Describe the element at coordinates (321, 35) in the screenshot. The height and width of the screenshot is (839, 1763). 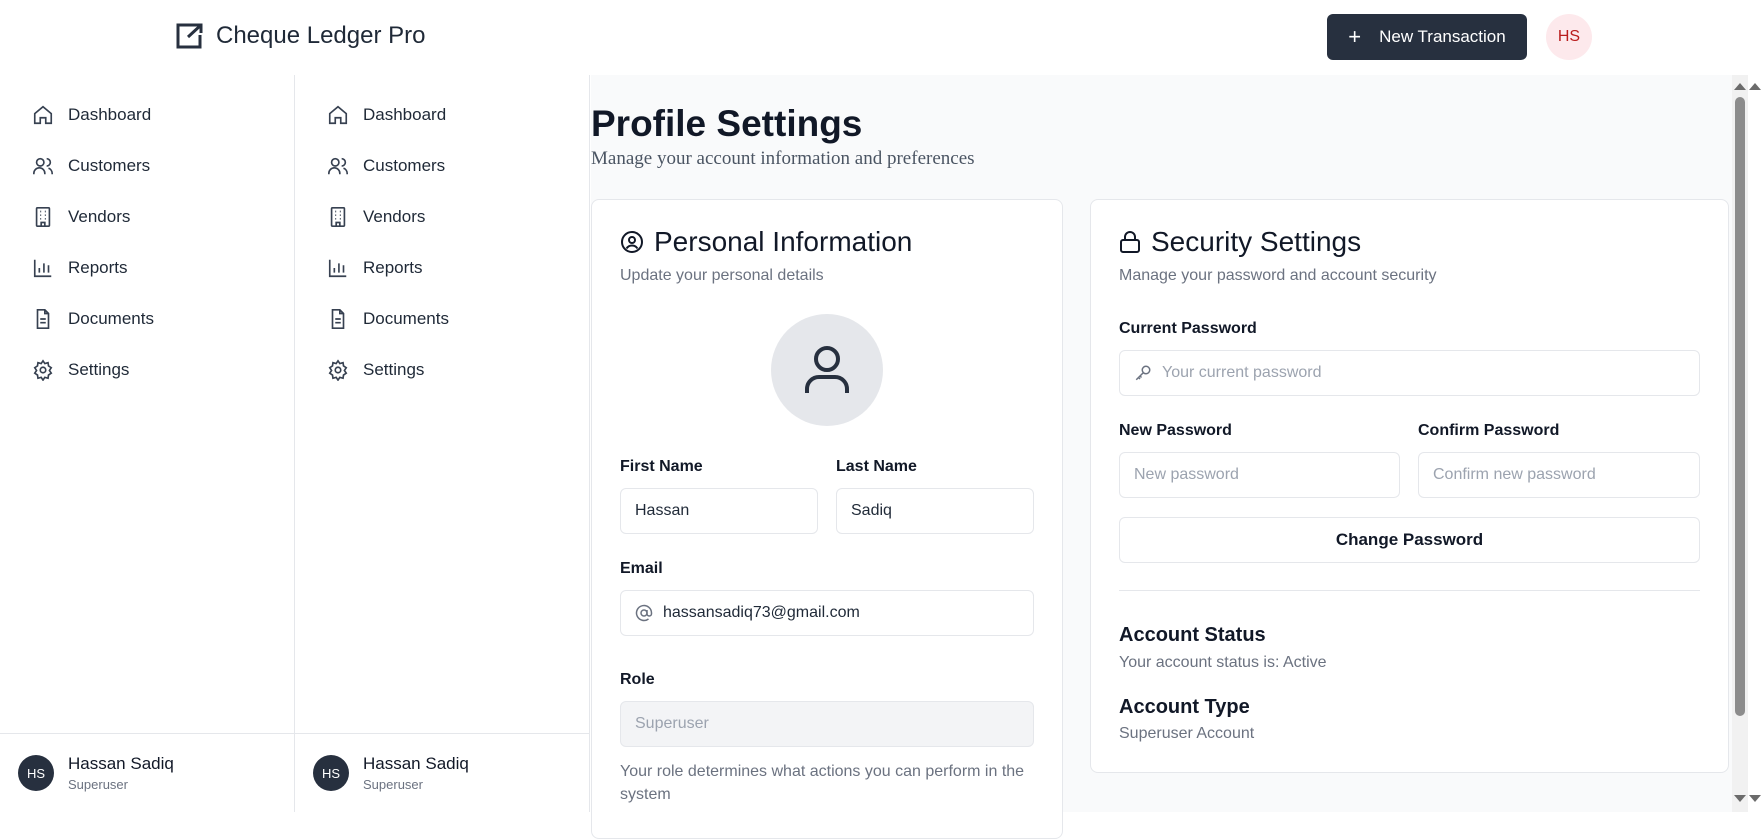
I see `app-title: Cheque Ledger Pro` at that location.